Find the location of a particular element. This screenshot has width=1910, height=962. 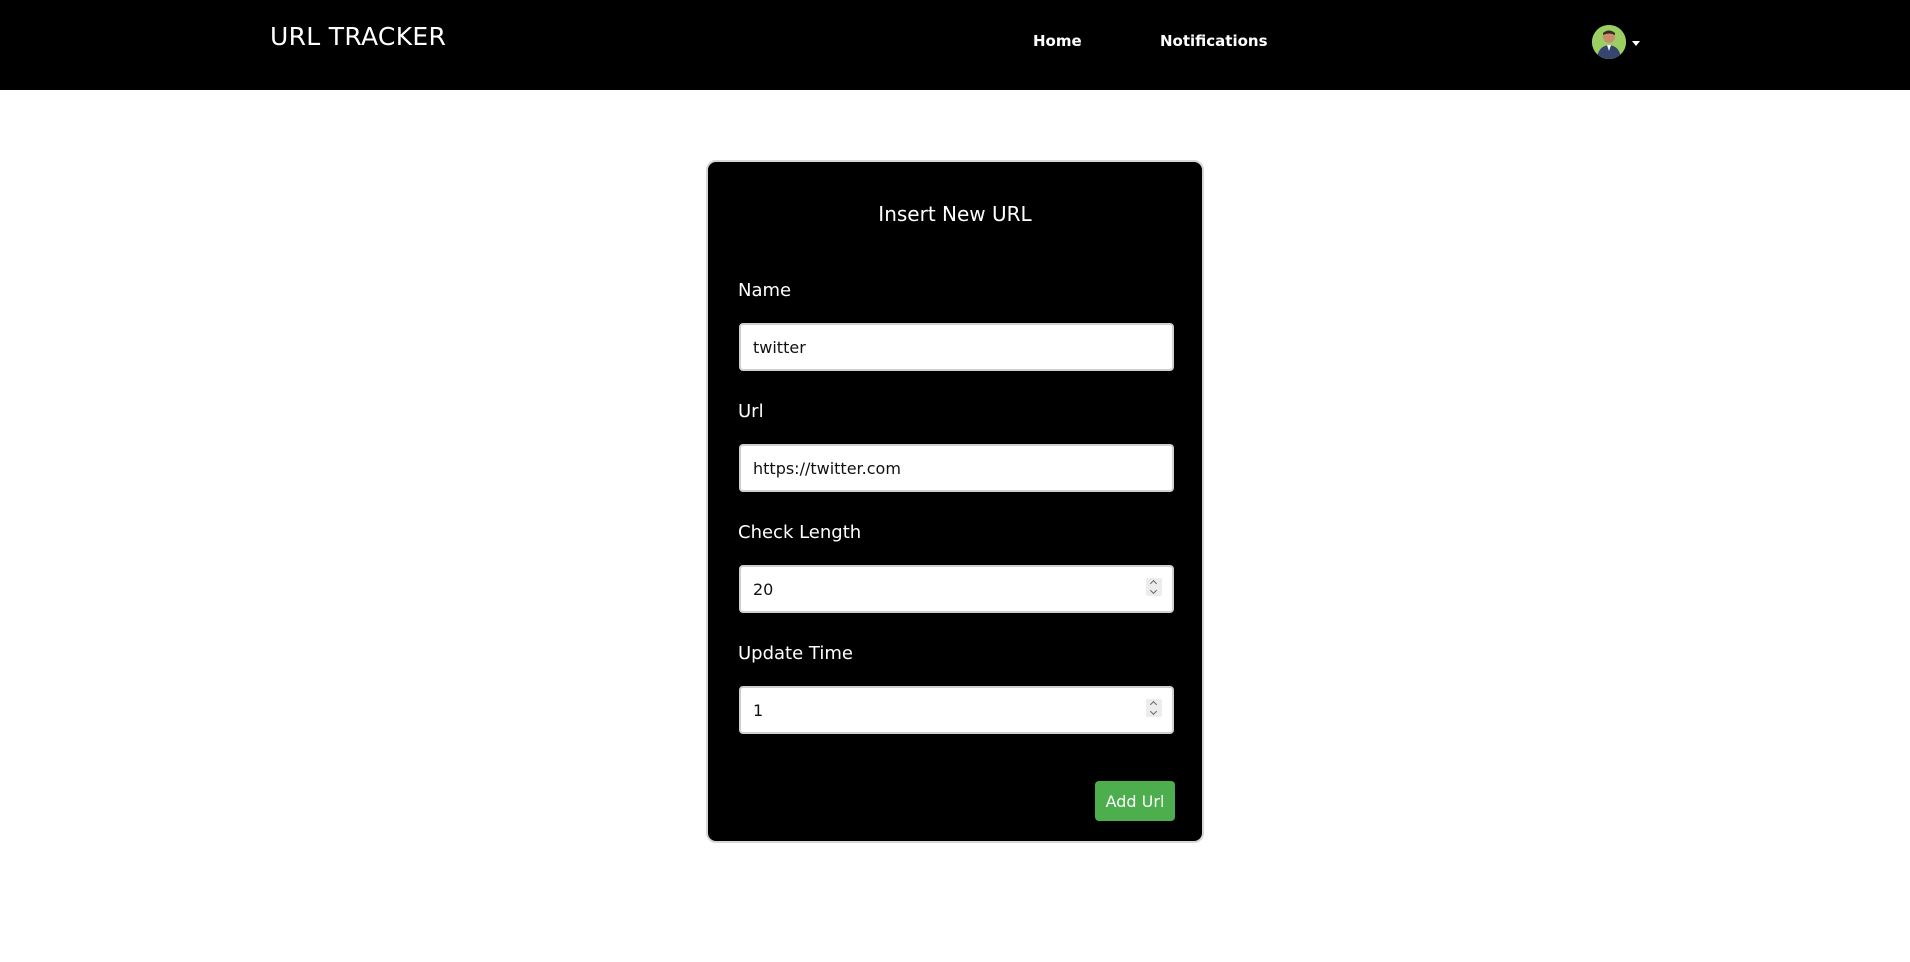

nav-link-notifications: Notifications is located at coordinates (1214, 41).